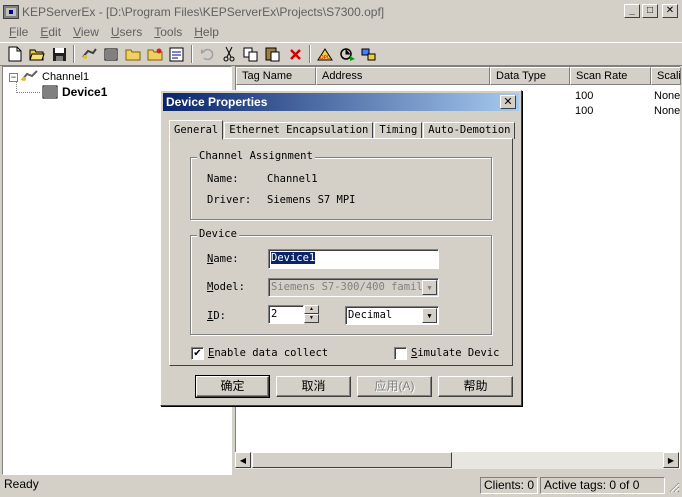  Describe the element at coordinates (11, 11) in the screenshot. I see `app-icon` at that location.